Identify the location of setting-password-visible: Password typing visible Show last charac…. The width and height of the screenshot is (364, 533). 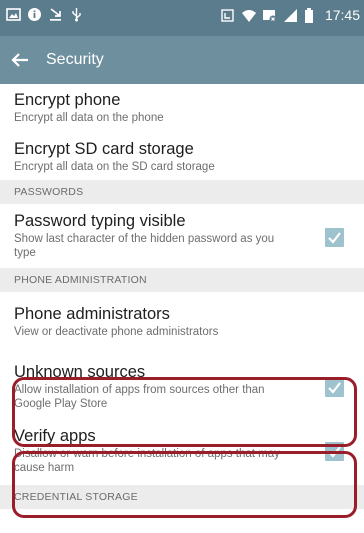
(182, 236).